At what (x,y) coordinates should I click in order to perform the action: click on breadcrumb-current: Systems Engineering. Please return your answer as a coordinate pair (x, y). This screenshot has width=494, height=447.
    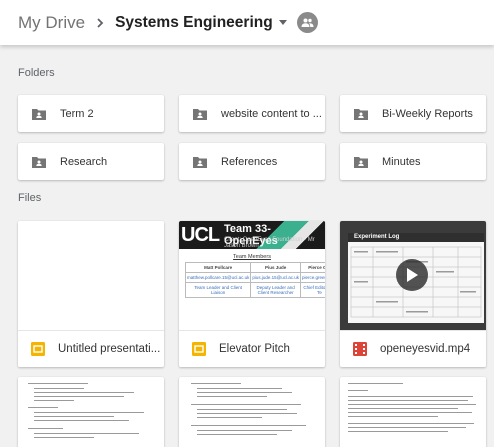
    Looking at the image, I should click on (194, 23).